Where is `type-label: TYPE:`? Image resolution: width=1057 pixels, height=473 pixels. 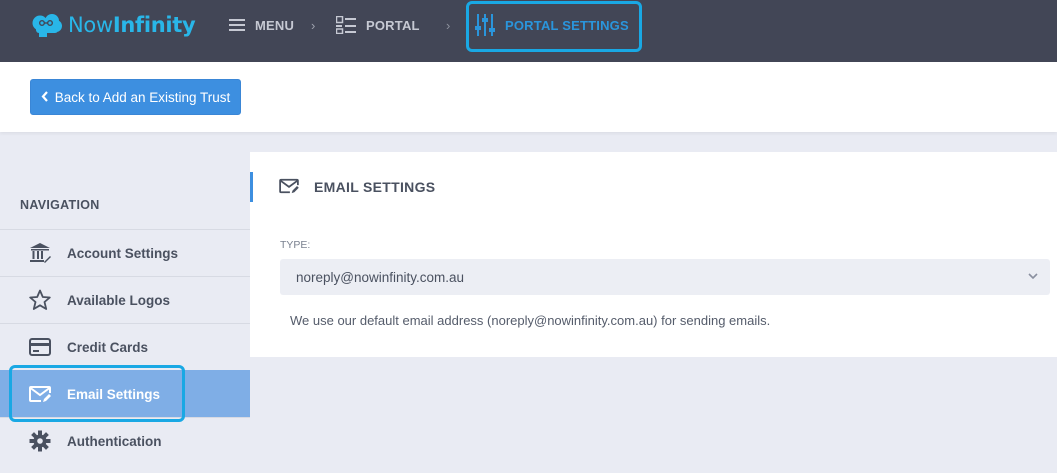 type-label: TYPE: is located at coordinates (295, 245).